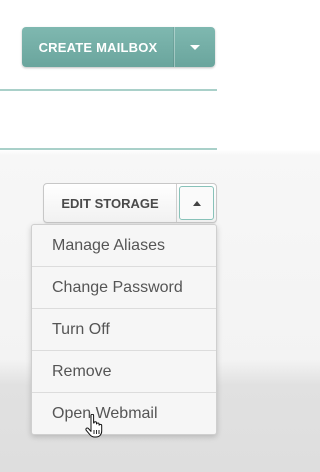 The image size is (320, 472). Describe the element at coordinates (124, 413) in the screenshot. I see `menu-item-open-webmail: Open Webmail` at that location.